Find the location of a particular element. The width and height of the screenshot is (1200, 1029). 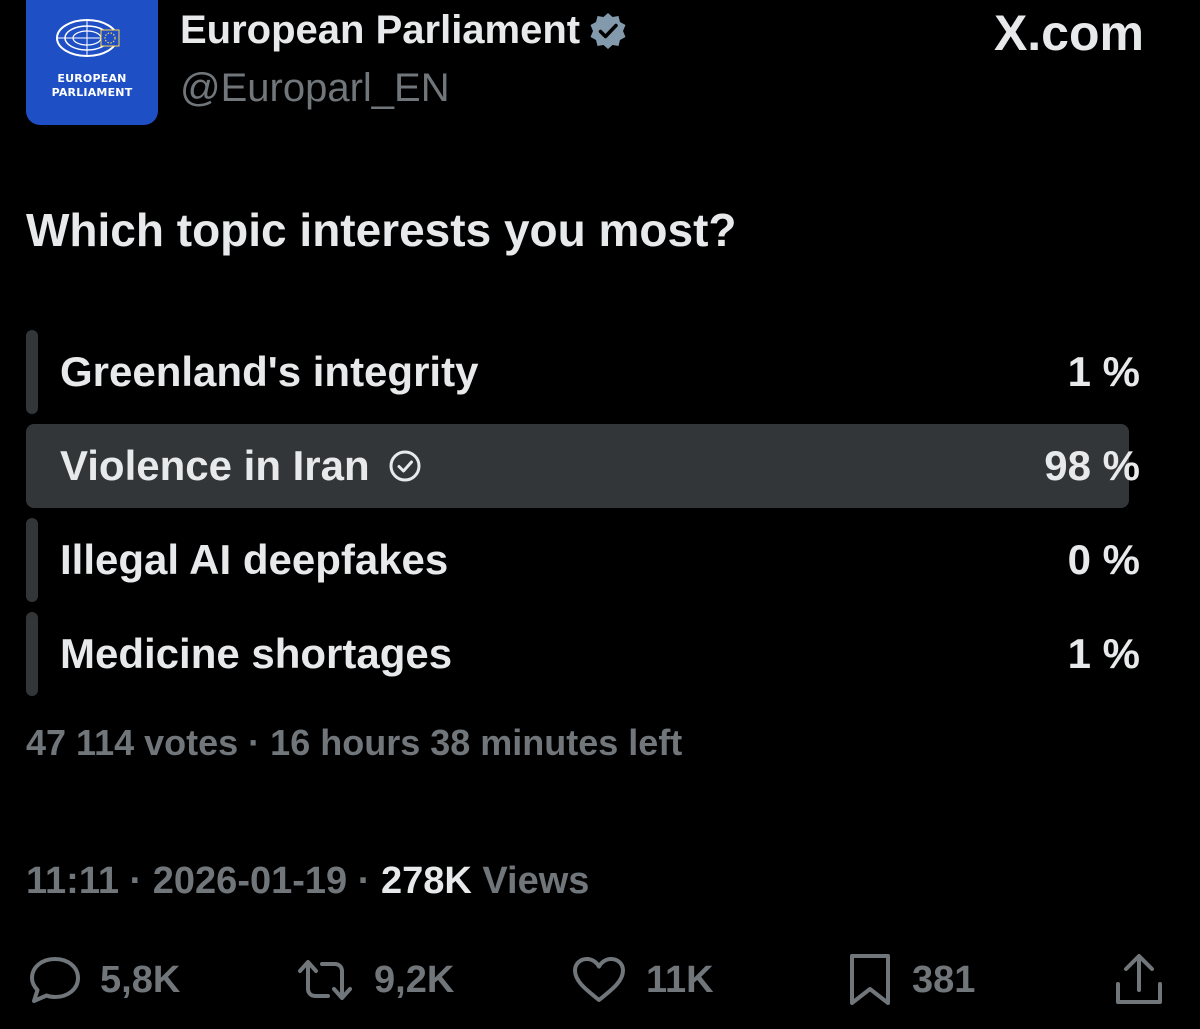

avatar-label: EUROPEAN PARLIAMENT is located at coordinates (92, 85).